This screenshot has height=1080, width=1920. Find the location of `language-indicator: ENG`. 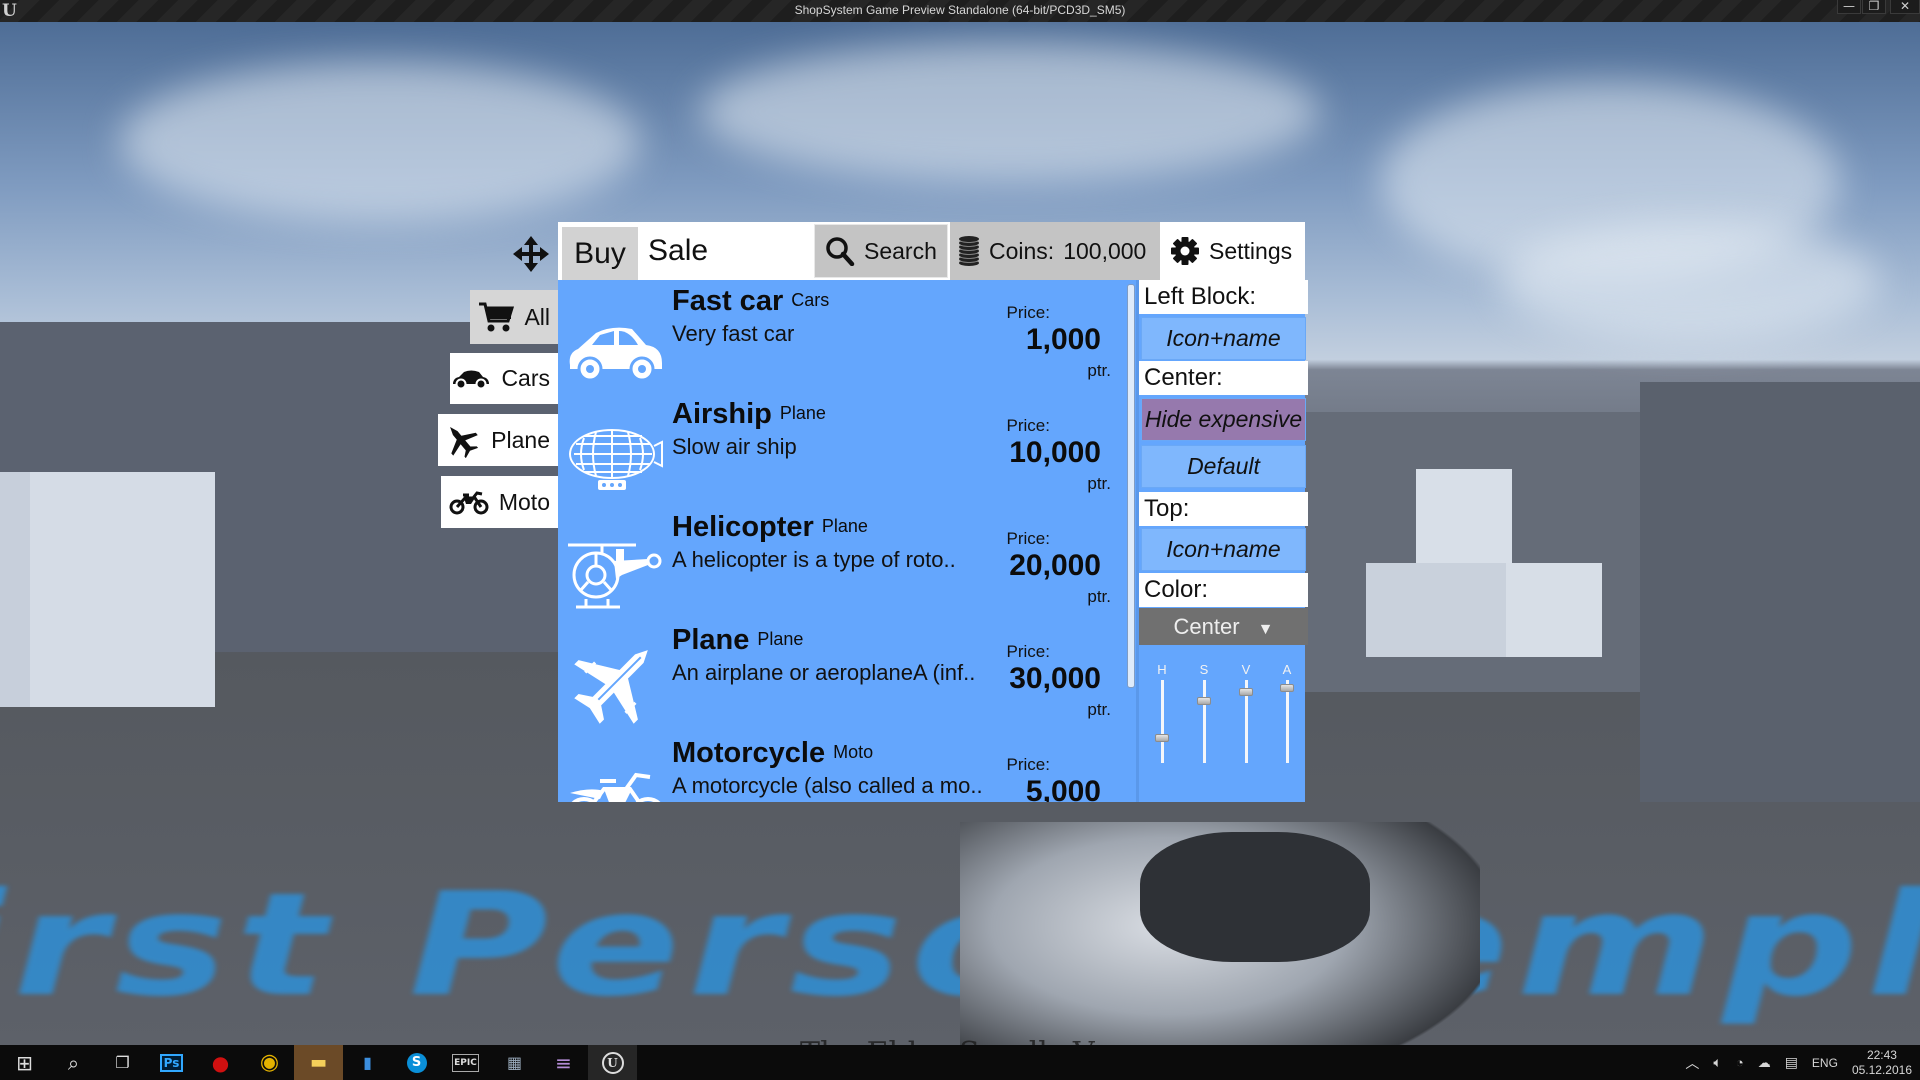

language-indicator: ENG is located at coordinates (1825, 1063).